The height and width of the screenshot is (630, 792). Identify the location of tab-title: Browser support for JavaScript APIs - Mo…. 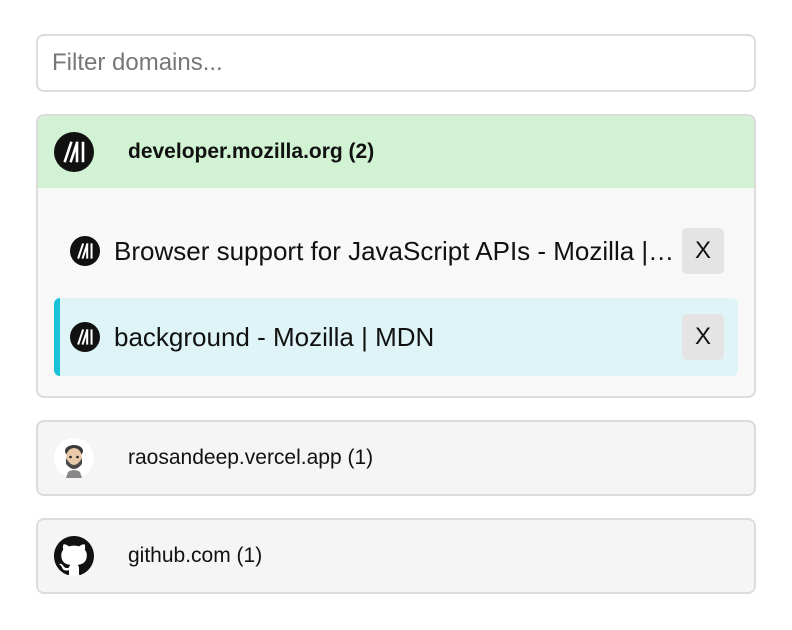
(395, 250).